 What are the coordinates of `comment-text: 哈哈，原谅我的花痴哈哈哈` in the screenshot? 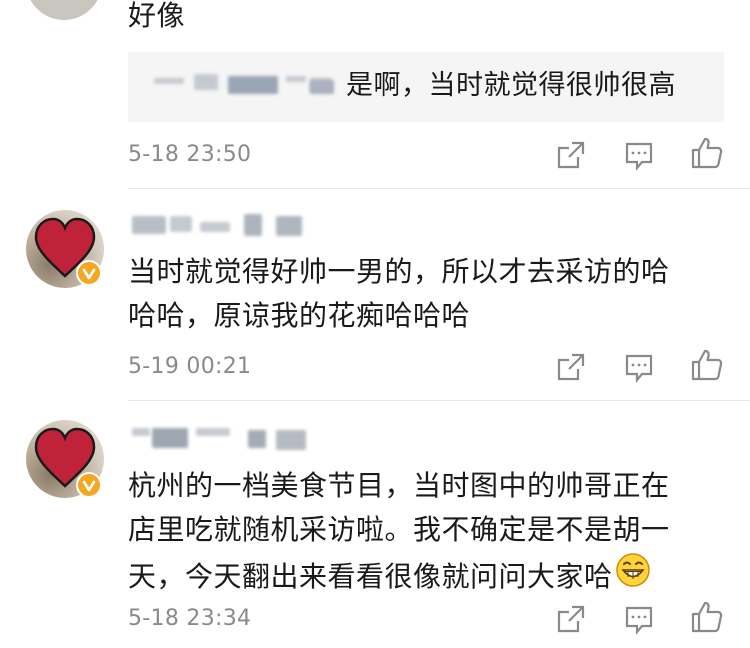 It's located at (299, 315).